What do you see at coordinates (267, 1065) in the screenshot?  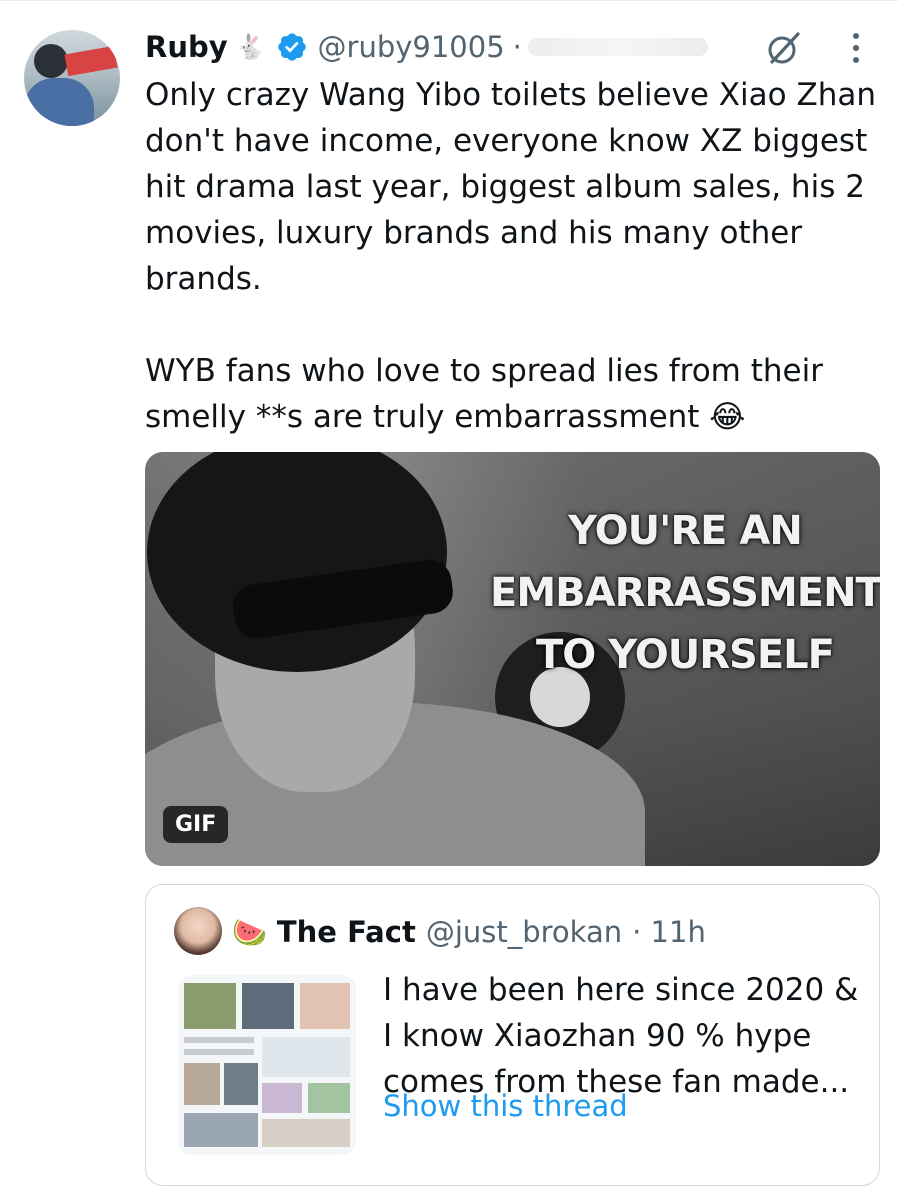 I see `quoted-tweet-thumbnail` at bounding box center [267, 1065].